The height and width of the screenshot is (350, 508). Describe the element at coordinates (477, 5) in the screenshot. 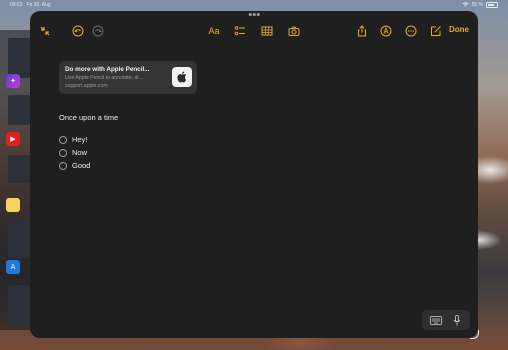

I see `battery-percent: 55 %` at that location.